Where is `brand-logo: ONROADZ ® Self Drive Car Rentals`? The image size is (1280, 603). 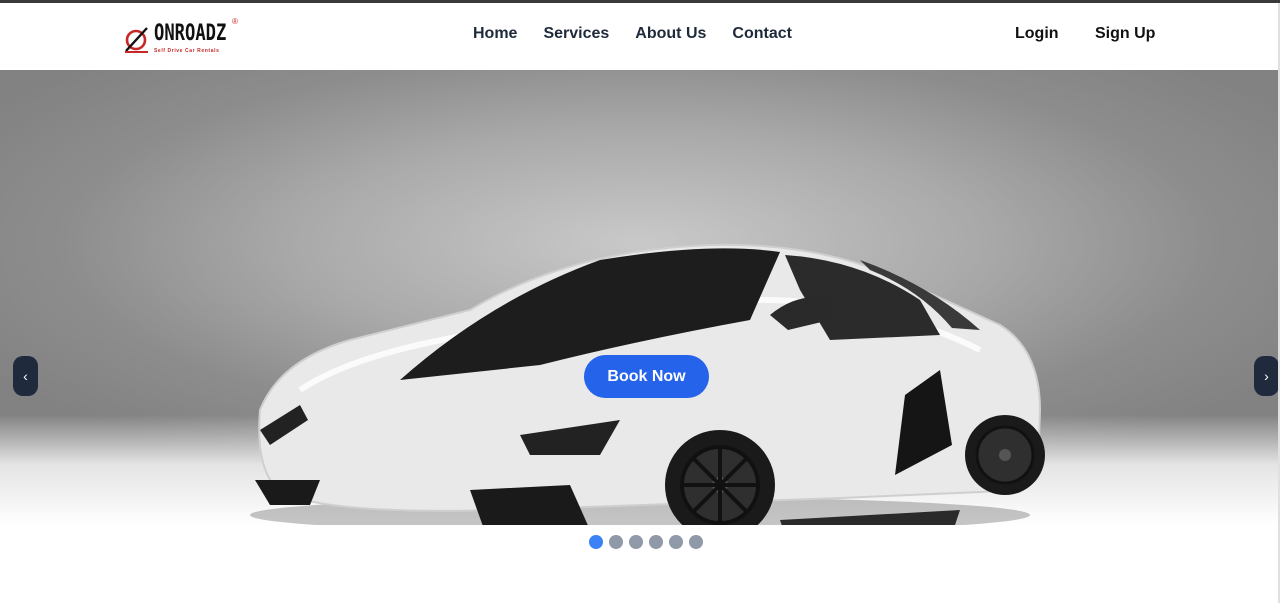
brand-logo: ONROADZ ® Self Drive Car Rentals is located at coordinates (184, 39).